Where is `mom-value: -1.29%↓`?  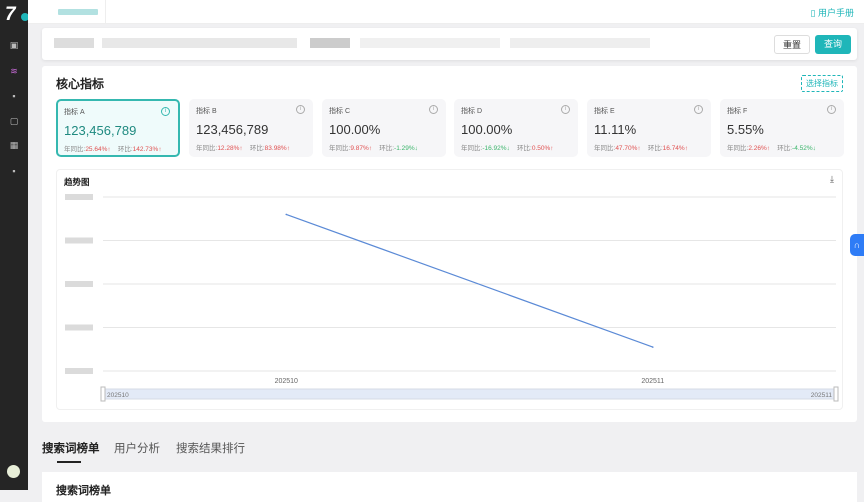 mom-value: -1.29%↓ is located at coordinates (406, 148).